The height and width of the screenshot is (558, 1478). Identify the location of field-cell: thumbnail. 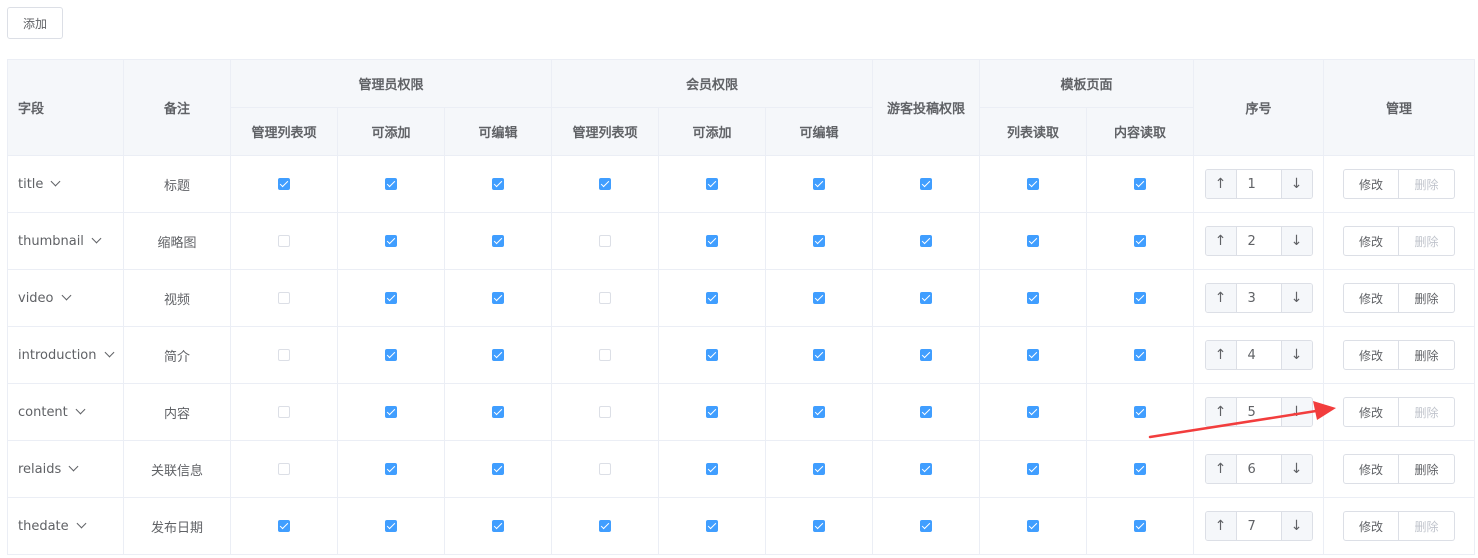
(65, 241).